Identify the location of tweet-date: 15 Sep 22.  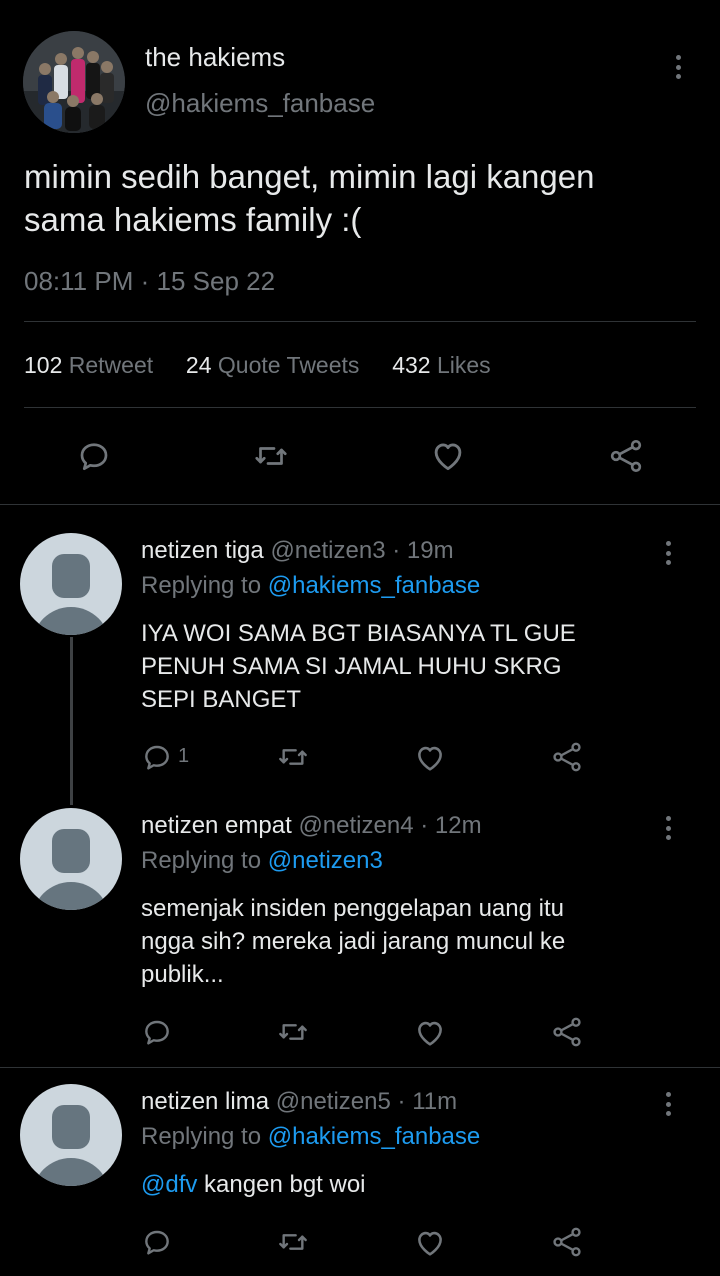
(216, 281).